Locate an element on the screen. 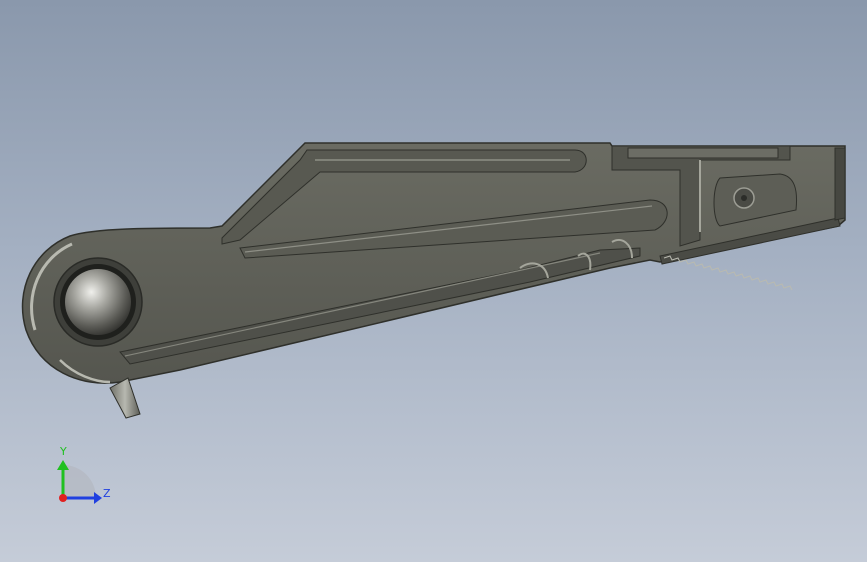 The height and width of the screenshot is (562, 867). top-slot is located at coordinates (703, 153).